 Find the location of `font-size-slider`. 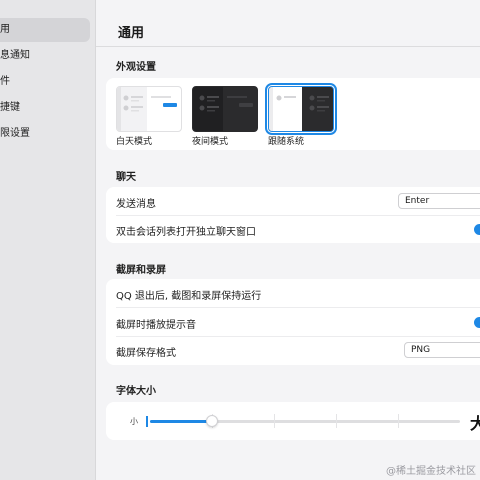

font-size-slider is located at coordinates (303, 421).